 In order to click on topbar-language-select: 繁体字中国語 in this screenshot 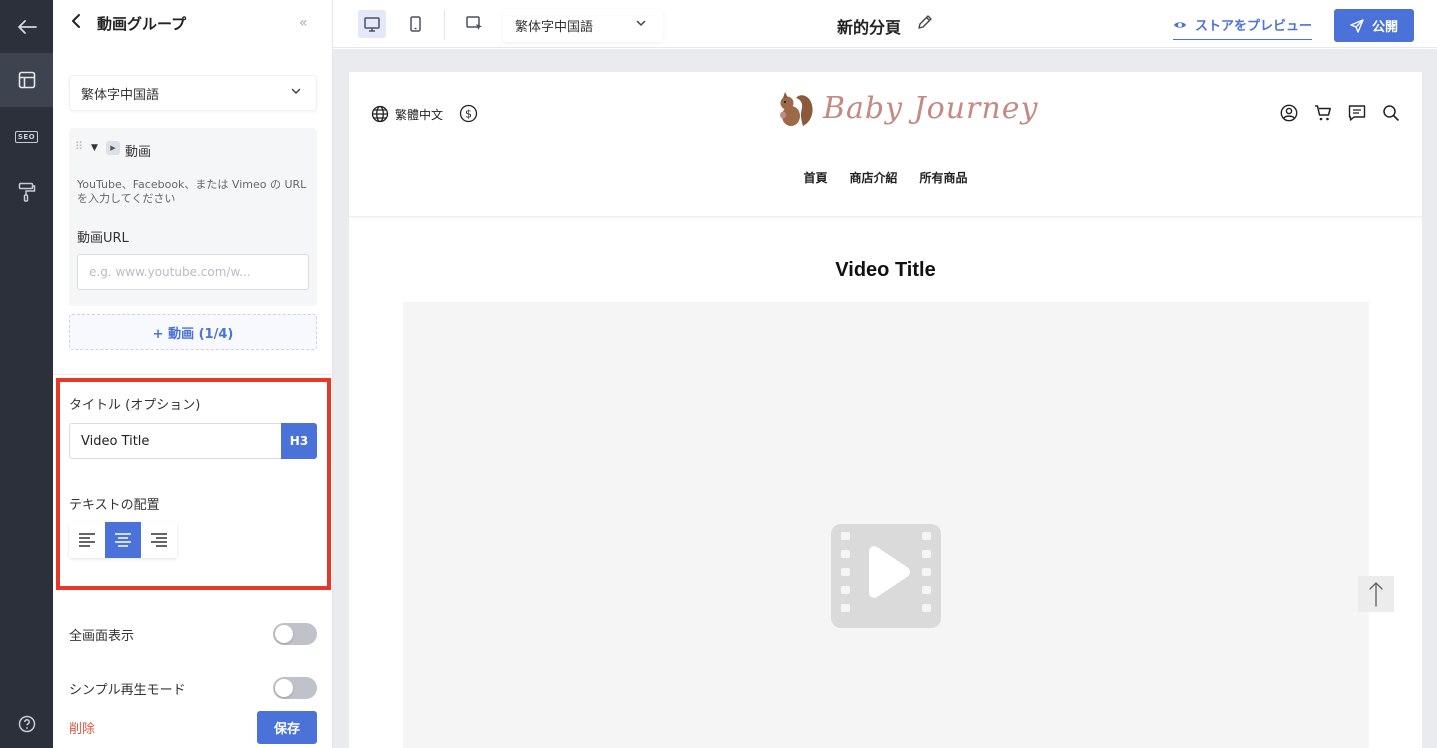, I will do `click(583, 25)`.